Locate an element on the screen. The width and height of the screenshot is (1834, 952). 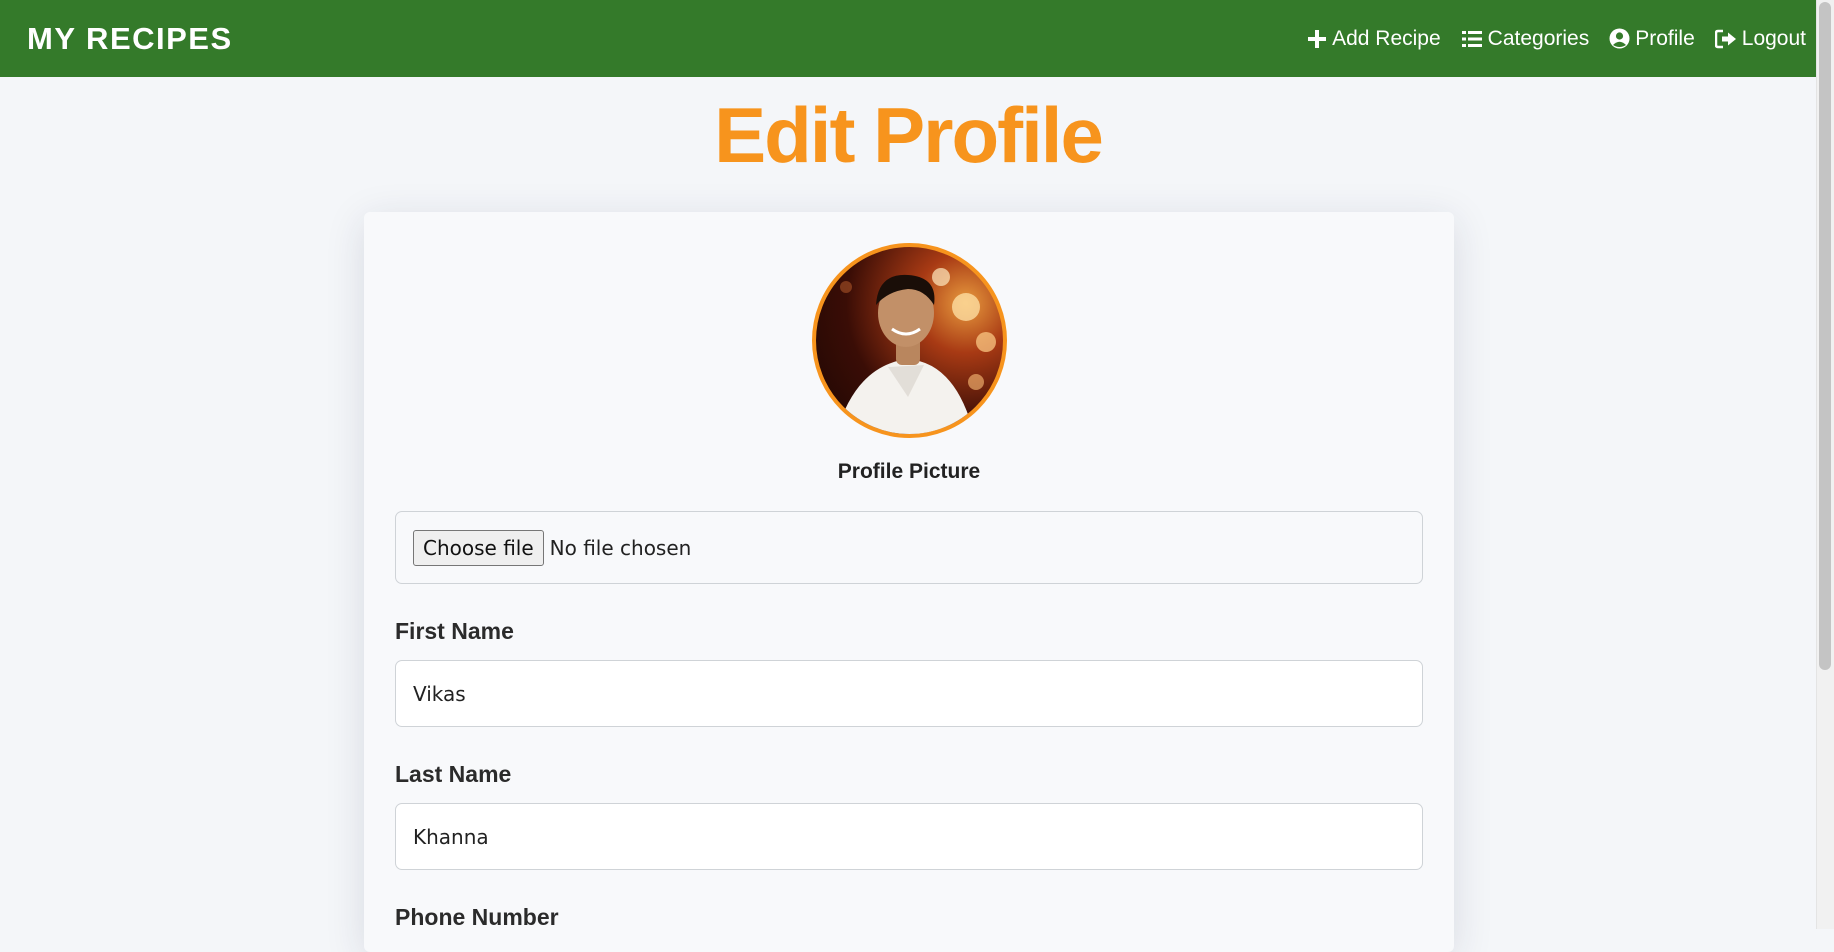
profile-picture-file-input: Choose file No file chosen is located at coordinates (909, 547).